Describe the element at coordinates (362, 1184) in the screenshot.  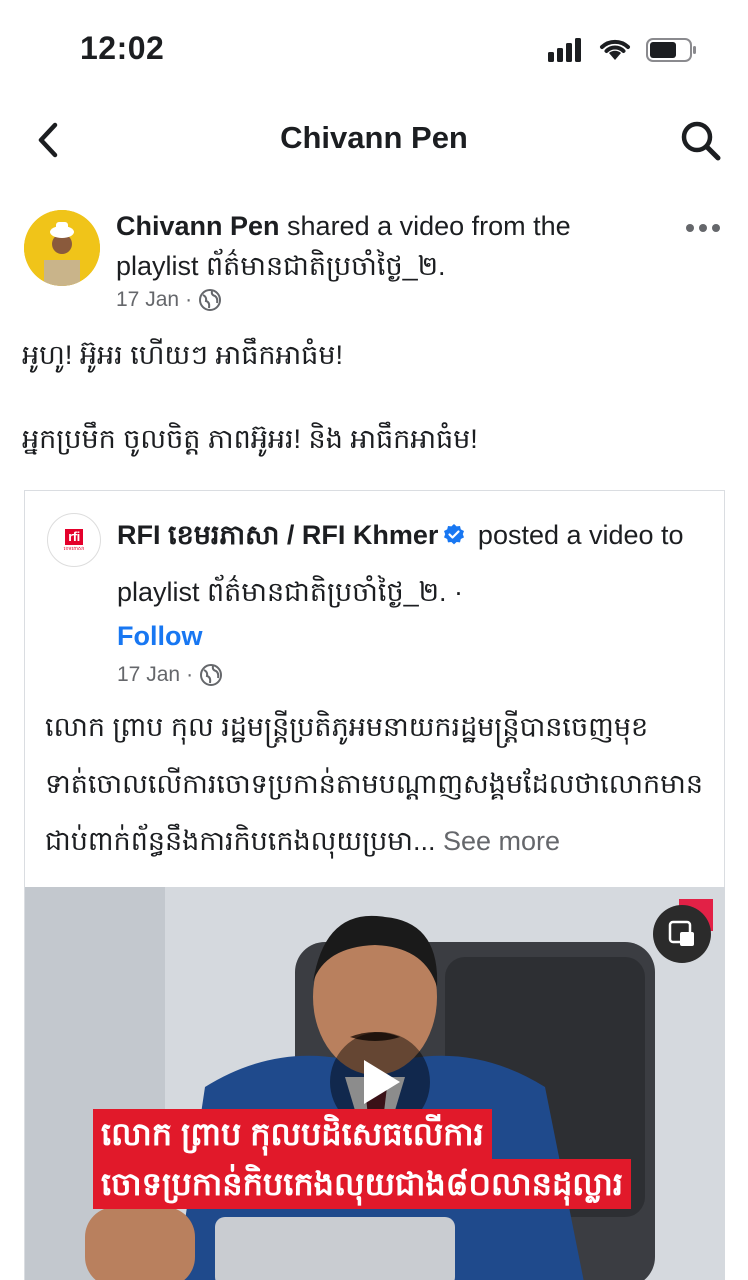
I see `video-caption-line: ចោទប្រកាន់កិបកេងលុយជាង៨០លានដុល្លារ` at that location.